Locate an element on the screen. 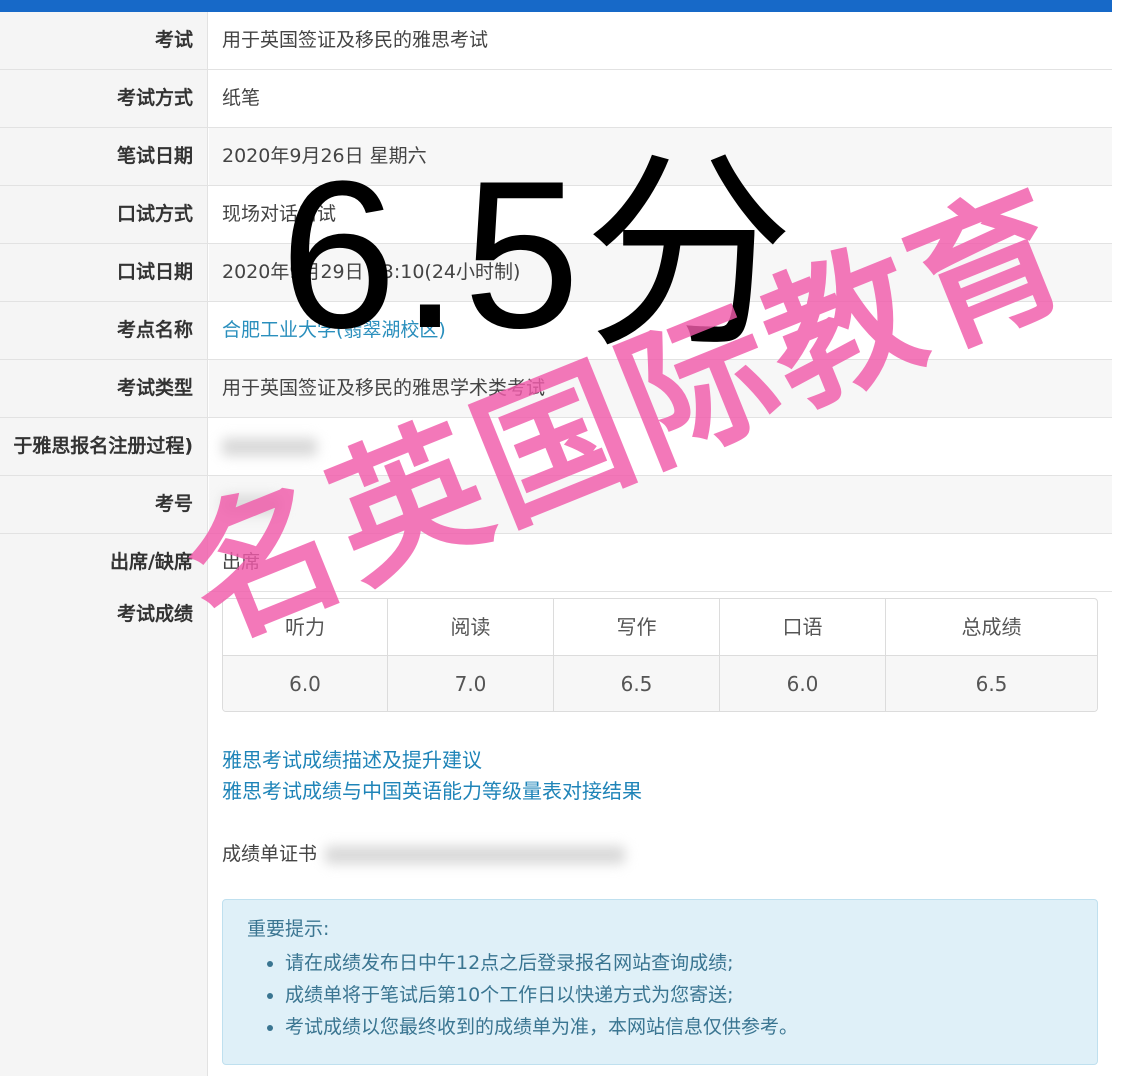 The width and height of the screenshot is (1125, 1076). row-label: 口试日期 is located at coordinates (104, 272).